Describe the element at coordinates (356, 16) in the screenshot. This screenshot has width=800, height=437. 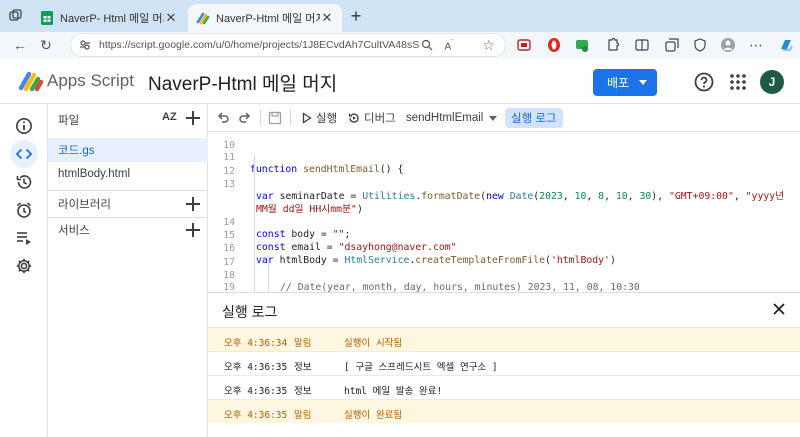
I see `new-tab-button: +` at that location.